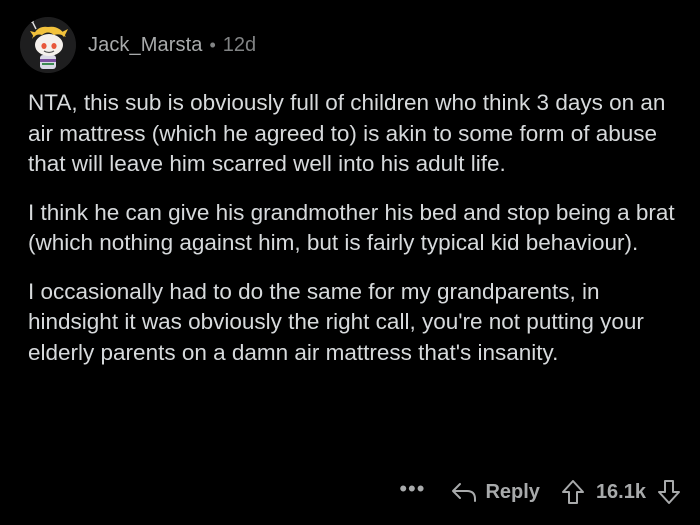 The image size is (700, 525). I want to click on reply-button: Reply, so click(495, 492).